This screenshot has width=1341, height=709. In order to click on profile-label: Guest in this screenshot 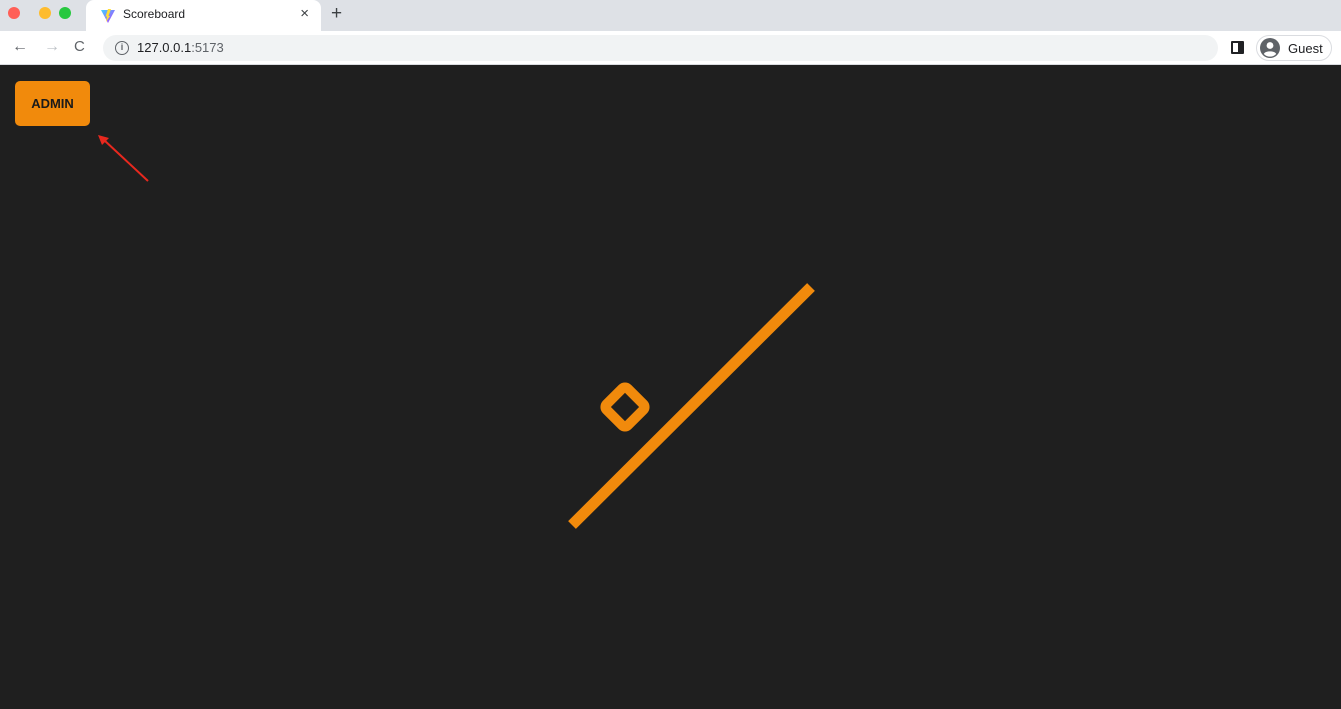, I will do `click(1305, 48)`.